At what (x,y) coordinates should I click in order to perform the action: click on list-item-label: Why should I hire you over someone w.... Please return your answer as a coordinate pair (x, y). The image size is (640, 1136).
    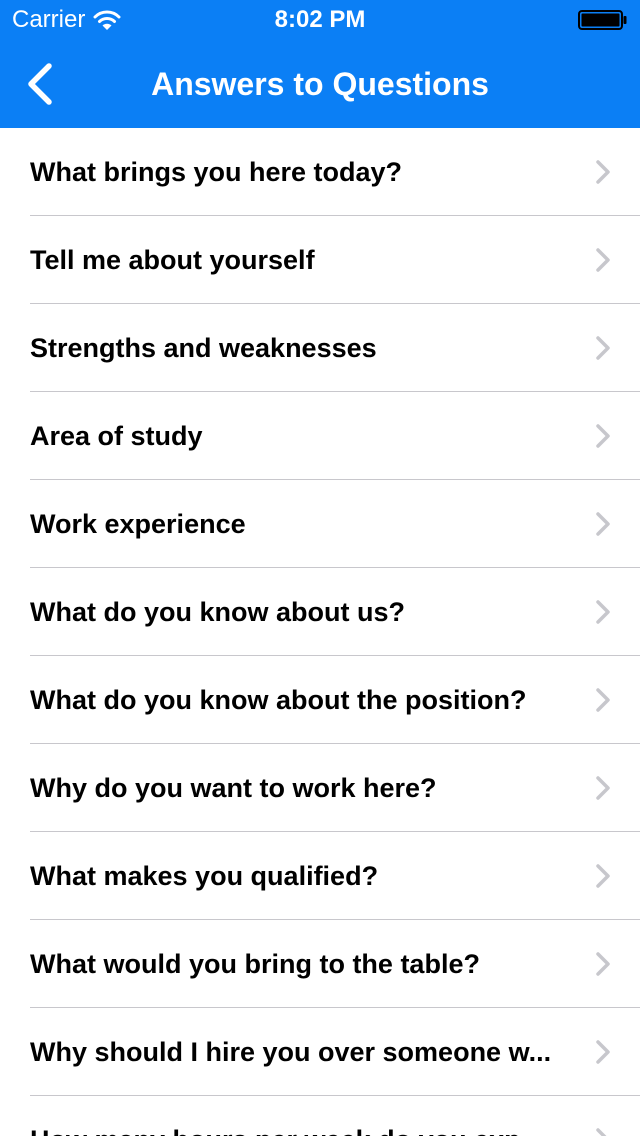
    Looking at the image, I should click on (291, 1052).